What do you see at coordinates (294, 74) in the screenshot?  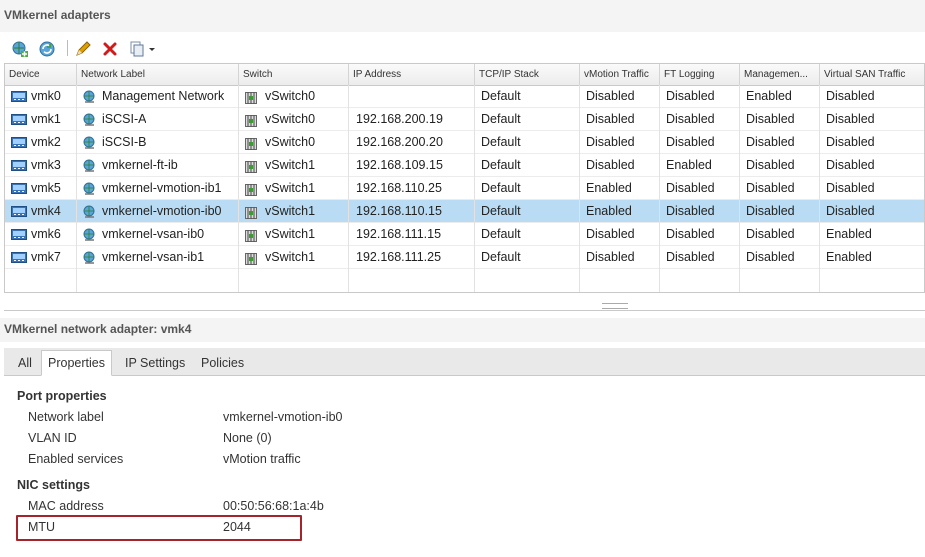 I see `column-header-switch: Switch` at bounding box center [294, 74].